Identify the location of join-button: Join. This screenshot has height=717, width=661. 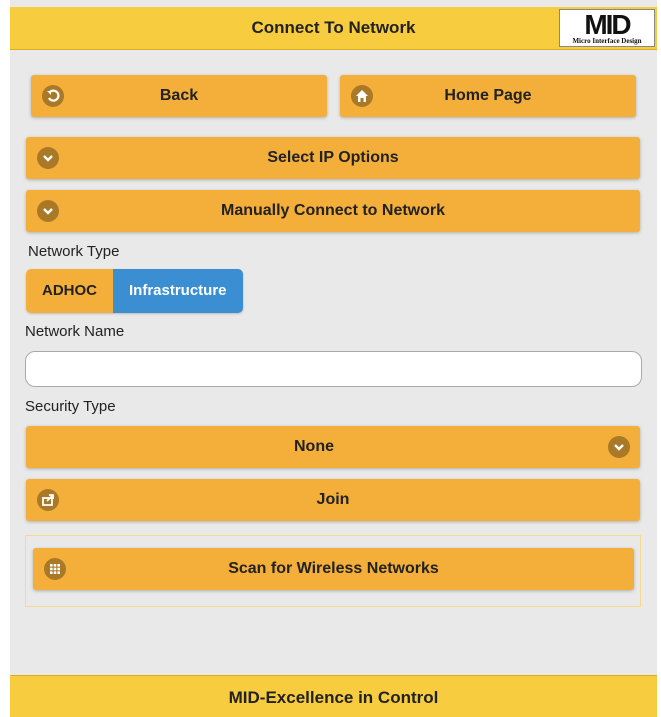
(333, 500).